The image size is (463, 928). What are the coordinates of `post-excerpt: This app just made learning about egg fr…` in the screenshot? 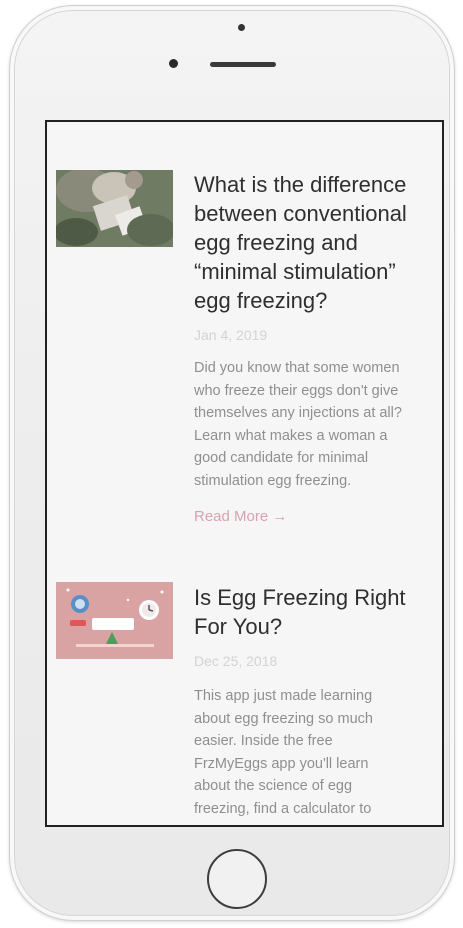 It's located at (283, 752).